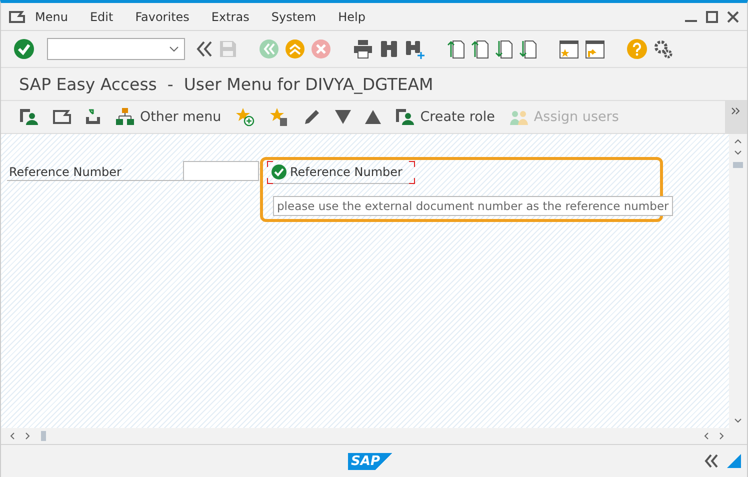  I want to click on settings-icon, so click(663, 49).